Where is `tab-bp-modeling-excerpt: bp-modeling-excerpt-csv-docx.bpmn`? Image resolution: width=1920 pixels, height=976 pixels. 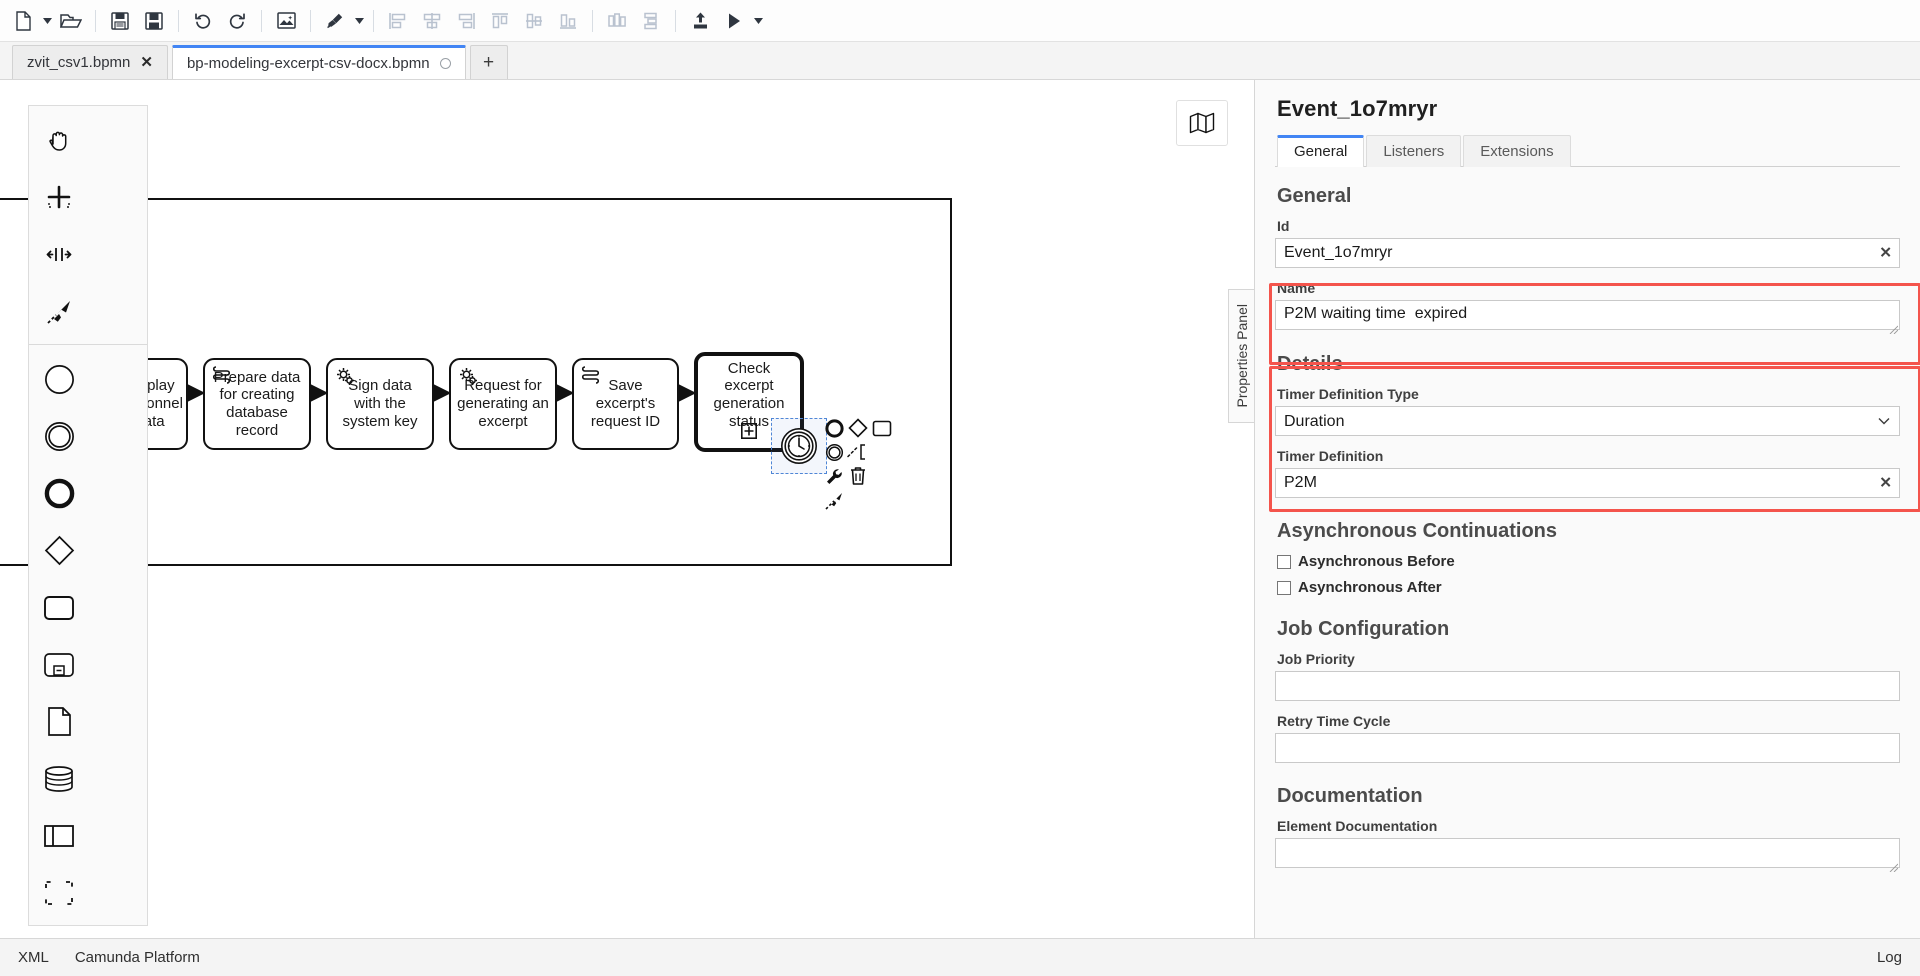 tab-bp-modeling-excerpt: bp-modeling-excerpt-csv-docx.bpmn is located at coordinates (318, 62).